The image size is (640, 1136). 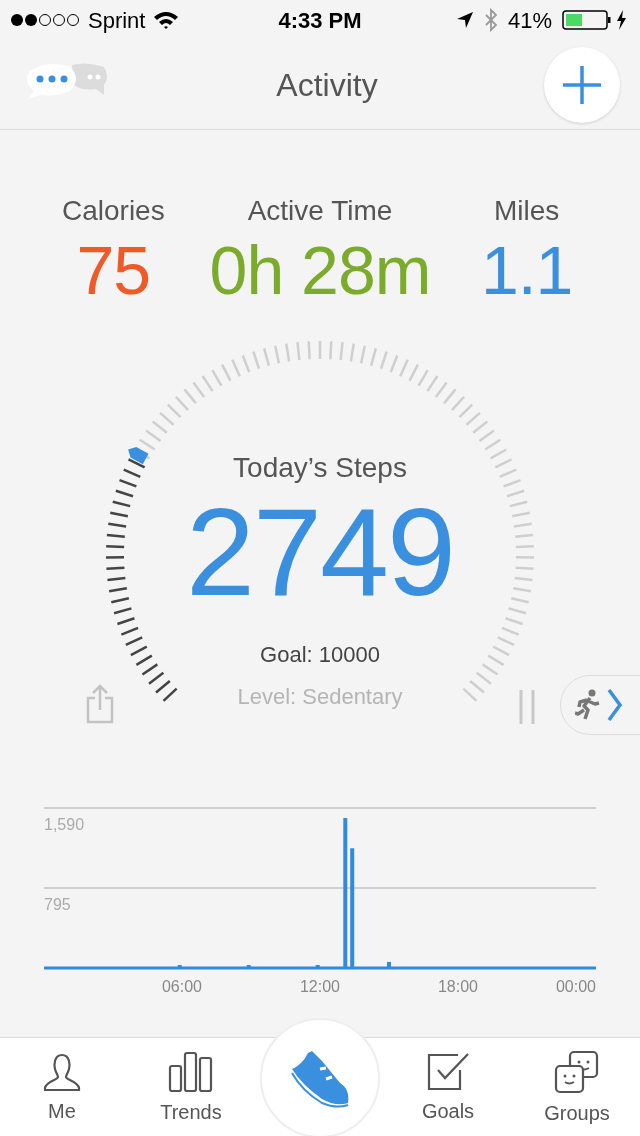 What do you see at coordinates (327, 85) in the screenshot?
I see `screen-title: Activity` at bounding box center [327, 85].